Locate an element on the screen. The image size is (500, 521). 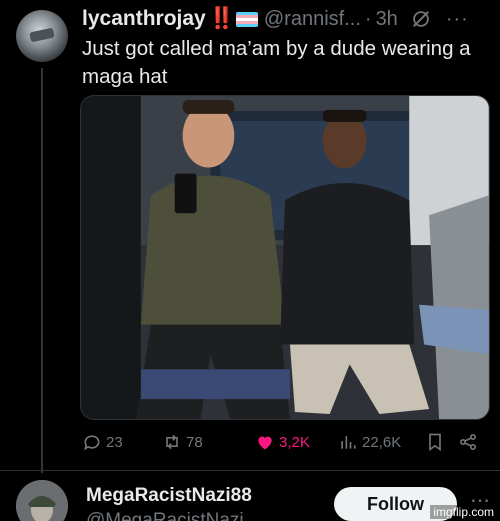
more-options-icon: ··· is located at coordinates (457, 19).